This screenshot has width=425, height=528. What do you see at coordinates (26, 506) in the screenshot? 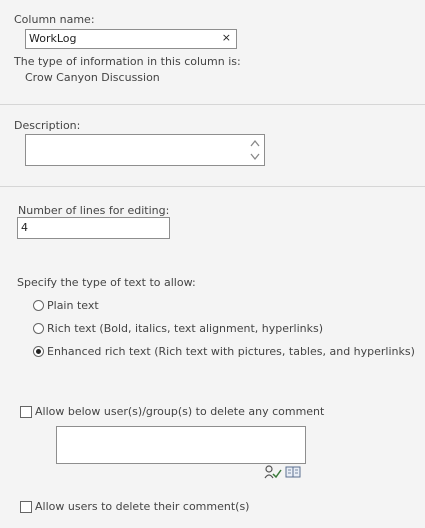
I see `delete-own-comment-checkbox` at bounding box center [26, 506].